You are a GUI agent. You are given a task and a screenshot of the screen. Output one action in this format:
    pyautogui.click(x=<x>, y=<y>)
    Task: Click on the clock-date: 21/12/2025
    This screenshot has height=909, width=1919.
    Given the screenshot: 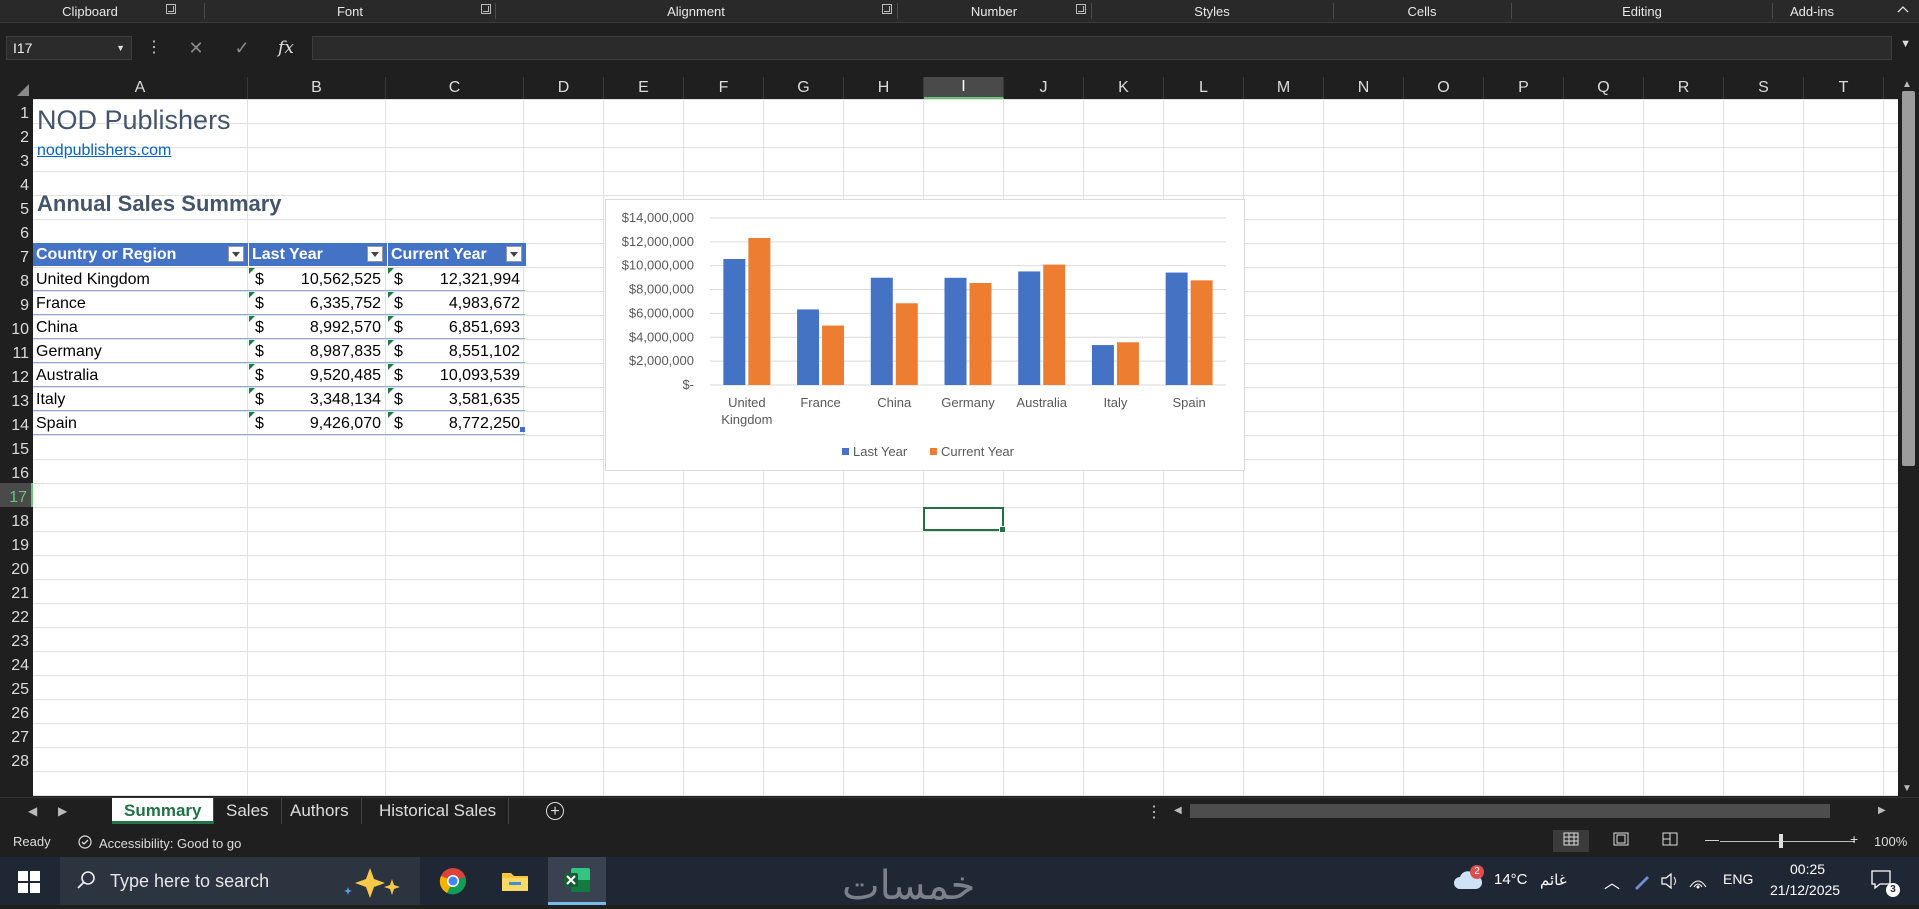 What is the action you would take?
    pyautogui.click(x=1805, y=890)
    